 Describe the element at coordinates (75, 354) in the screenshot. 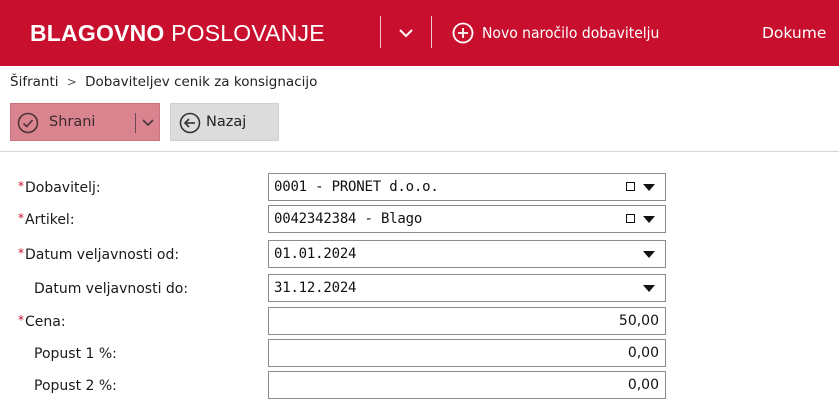

I see `discount-1-label: Popust 1 %:` at that location.